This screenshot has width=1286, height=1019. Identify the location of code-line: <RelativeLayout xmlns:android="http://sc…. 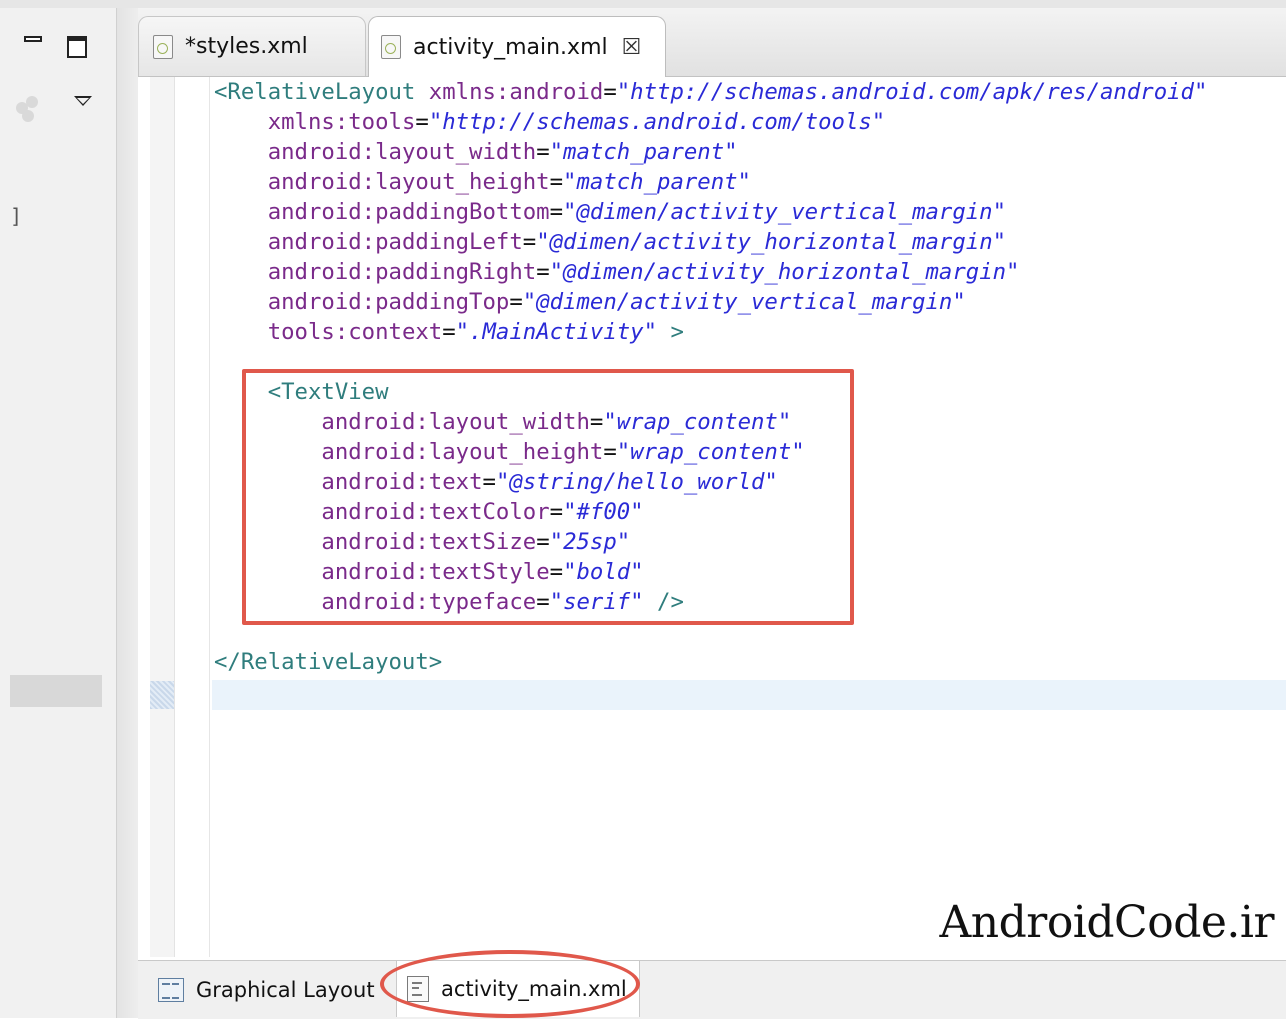
(711, 92).